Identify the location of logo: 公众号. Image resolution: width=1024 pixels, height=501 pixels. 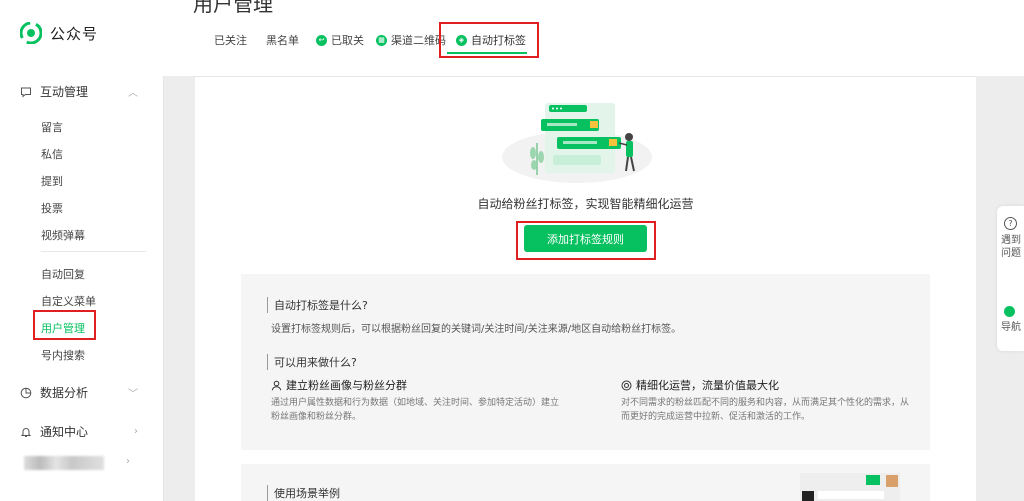
(59, 33).